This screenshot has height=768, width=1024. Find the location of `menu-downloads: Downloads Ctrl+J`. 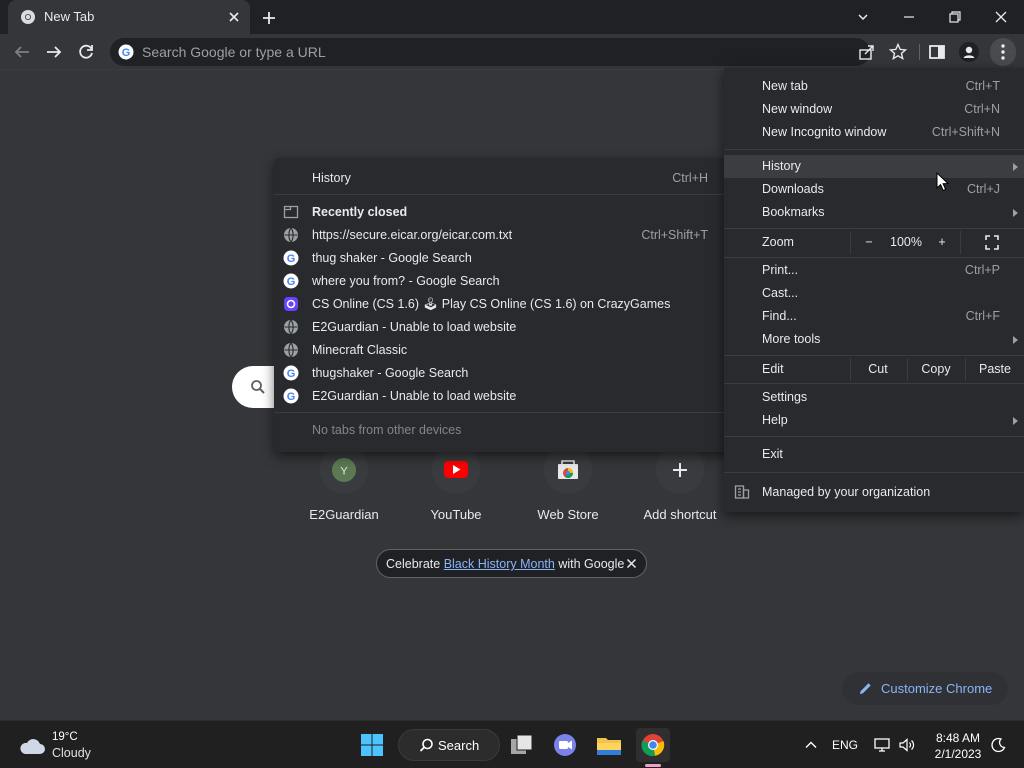

menu-downloads: Downloads Ctrl+J is located at coordinates (874, 189).